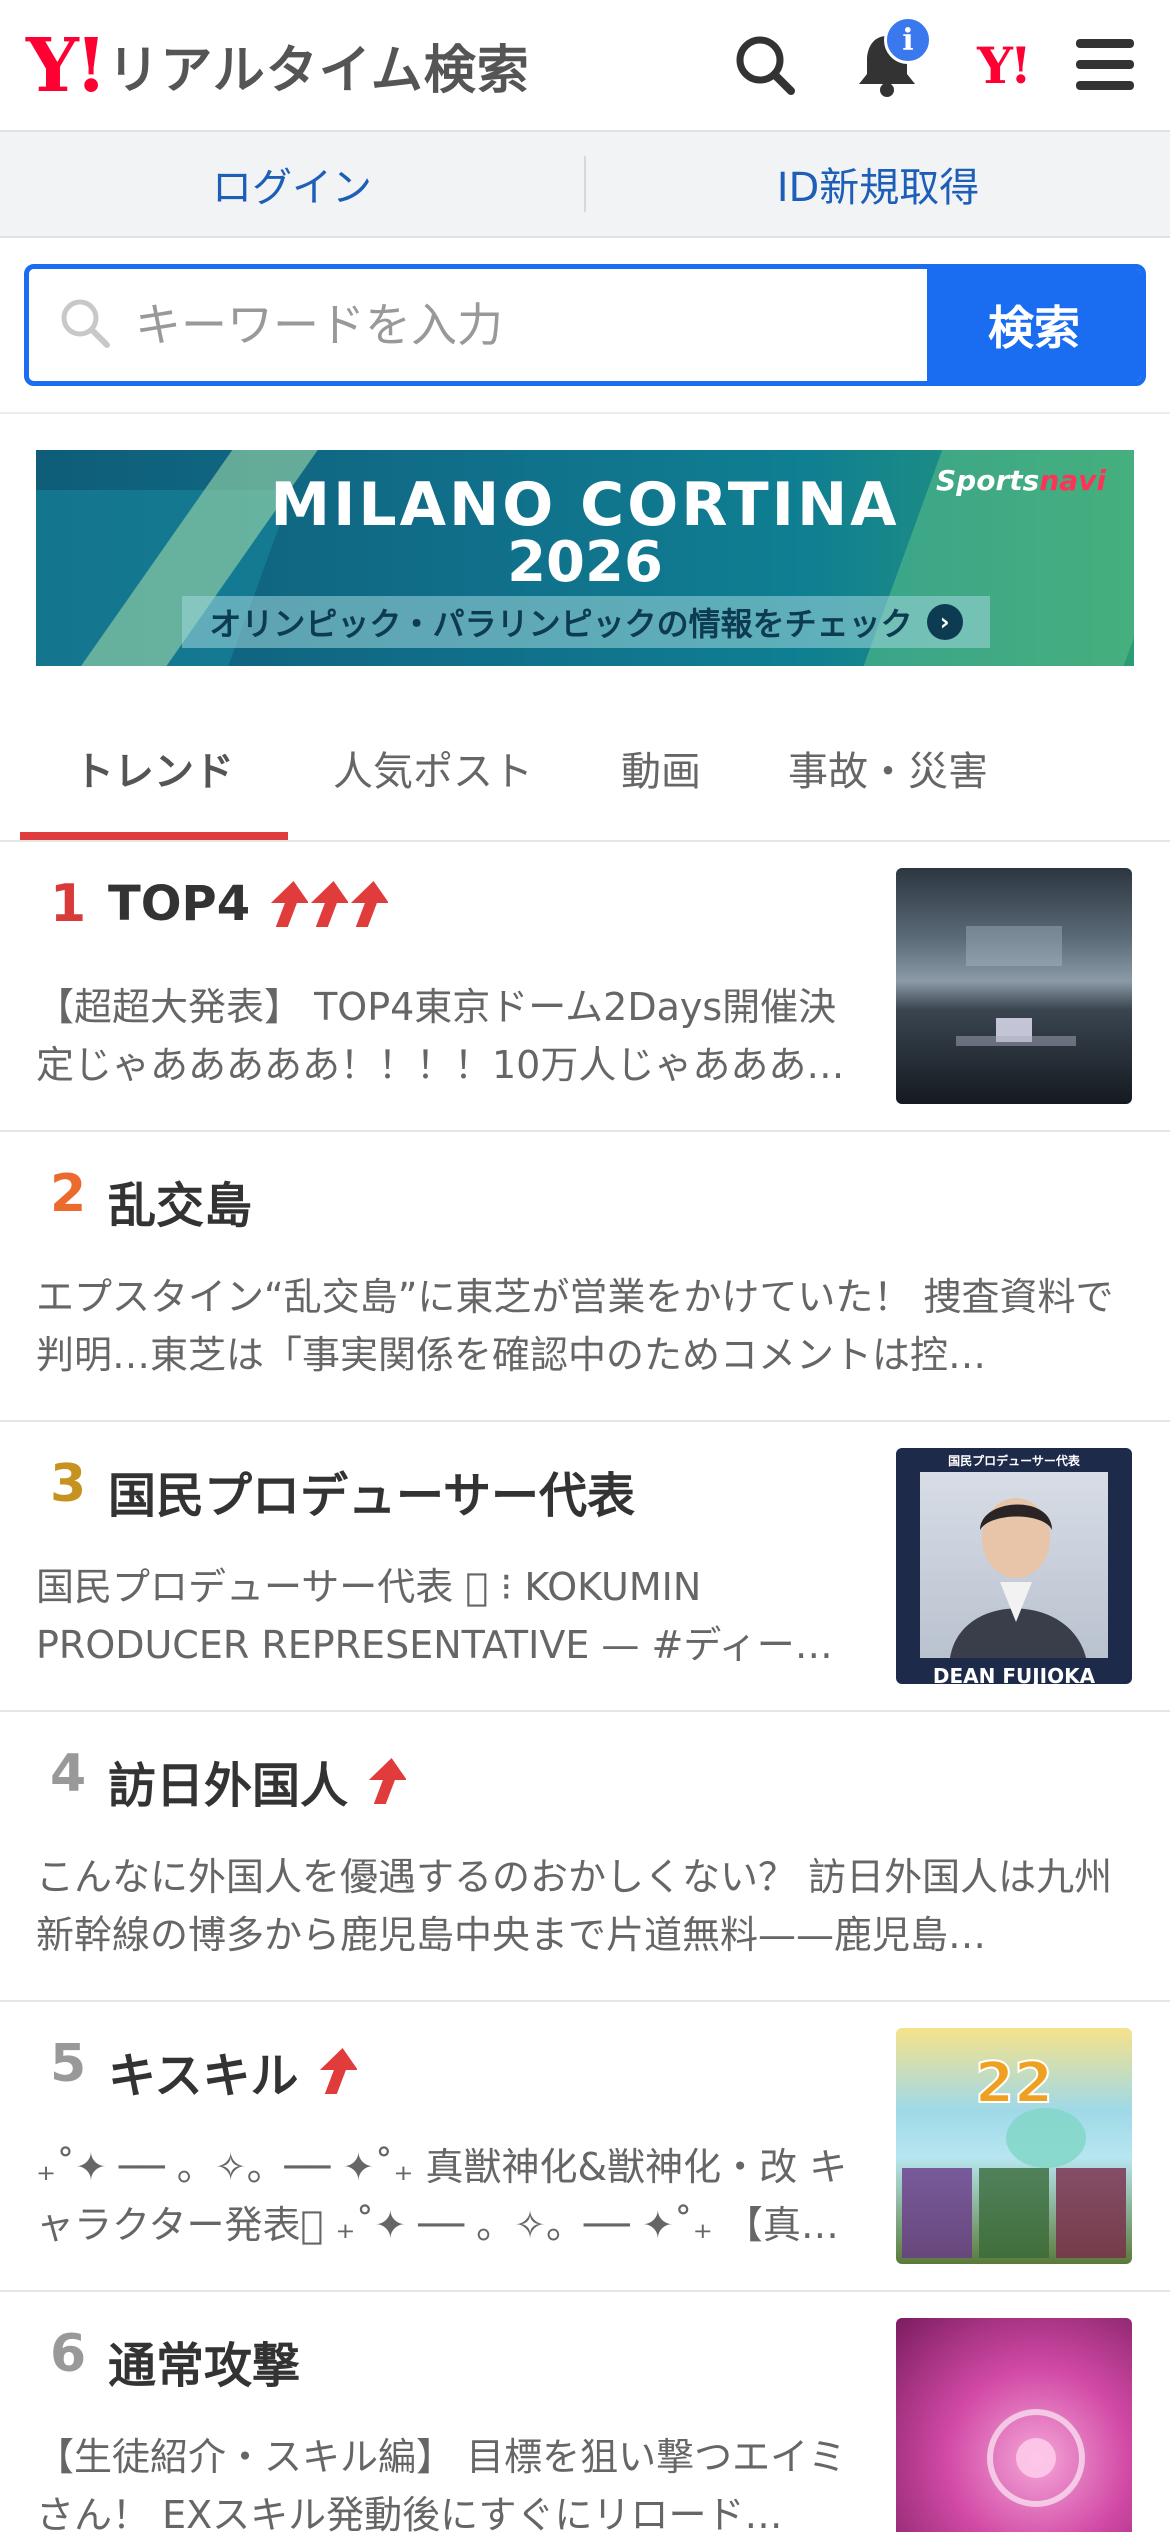  What do you see at coordinates (908, 40) in the screenshot?
I see `notification-badge: i` at bounding box center [908, 40].